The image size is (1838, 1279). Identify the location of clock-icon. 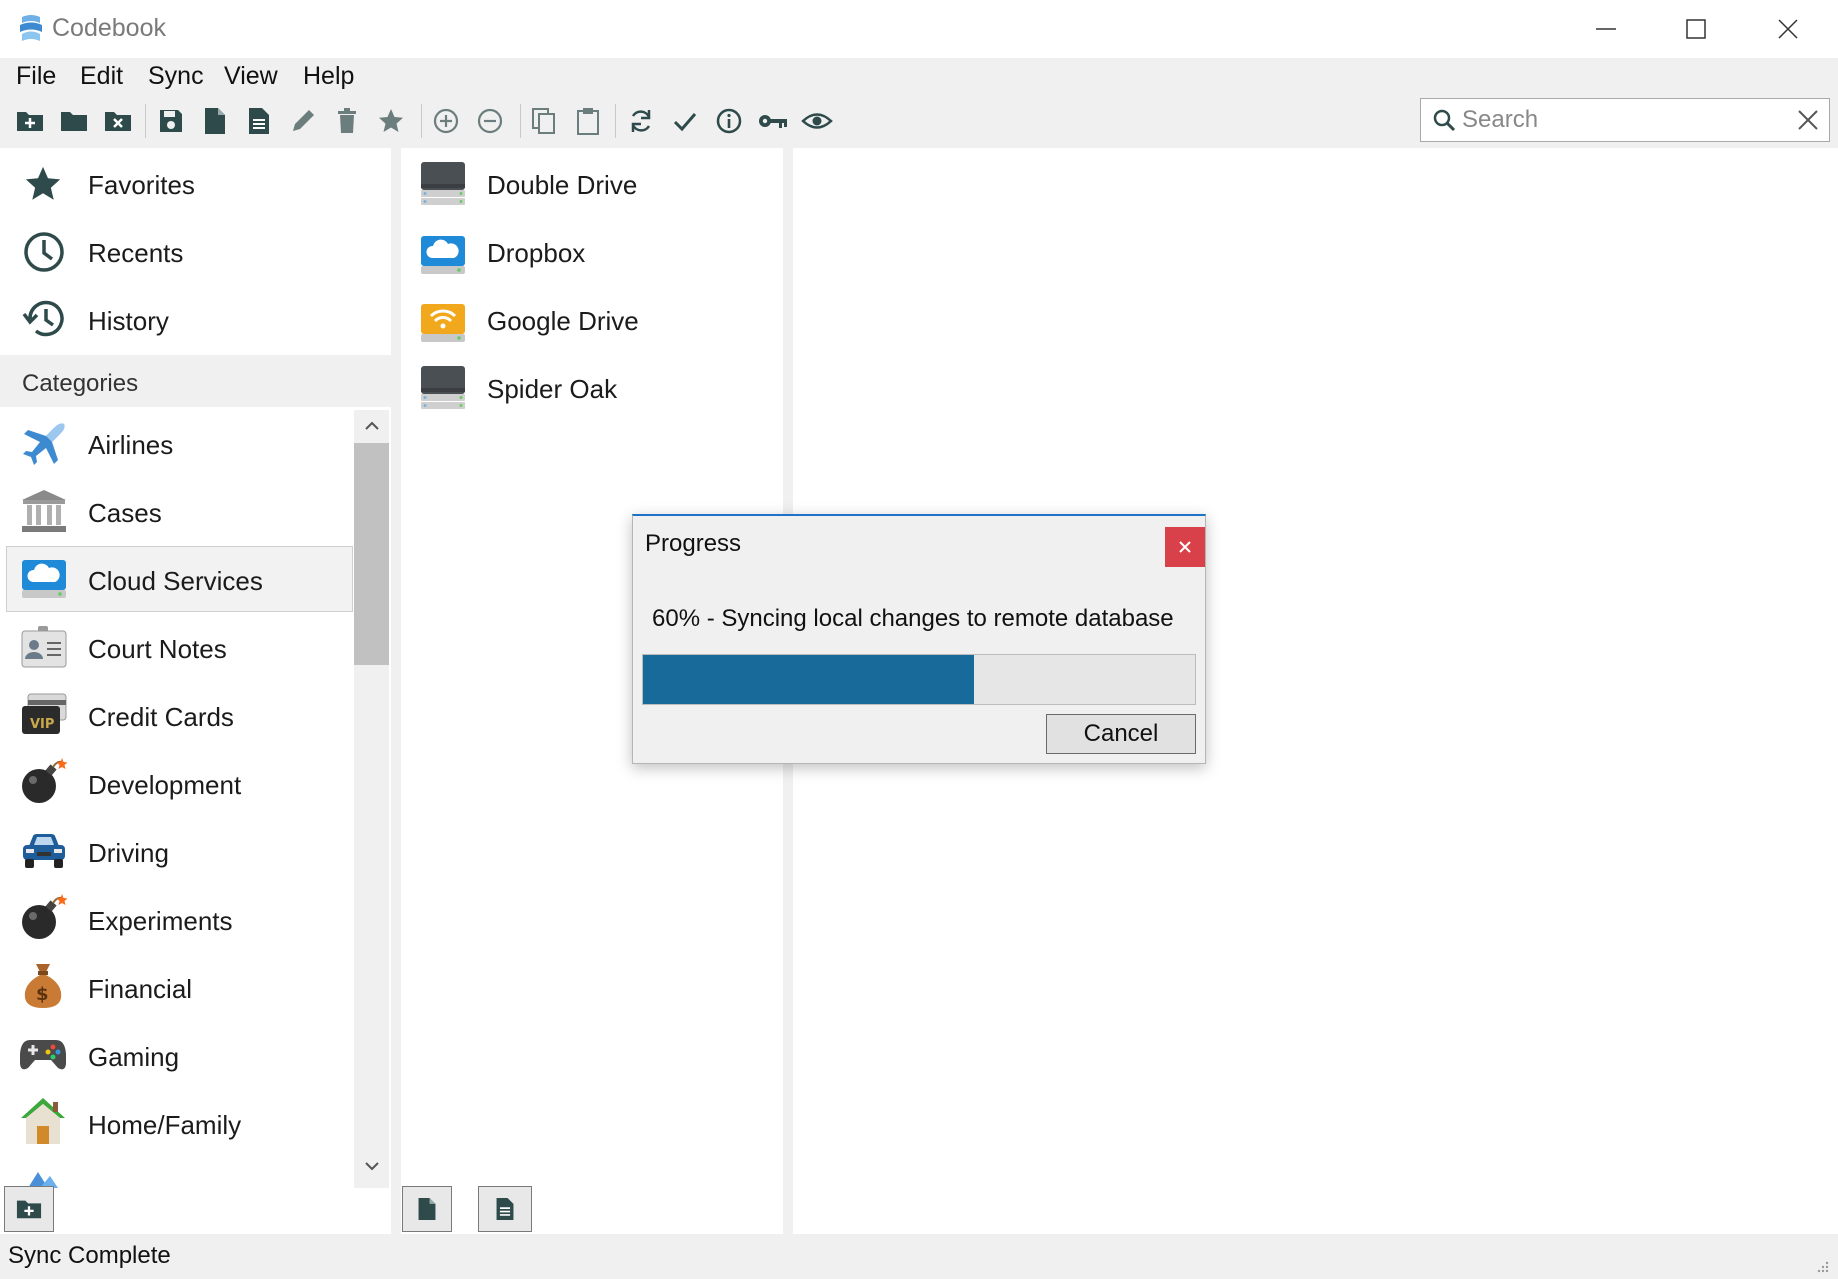
(44, 252).